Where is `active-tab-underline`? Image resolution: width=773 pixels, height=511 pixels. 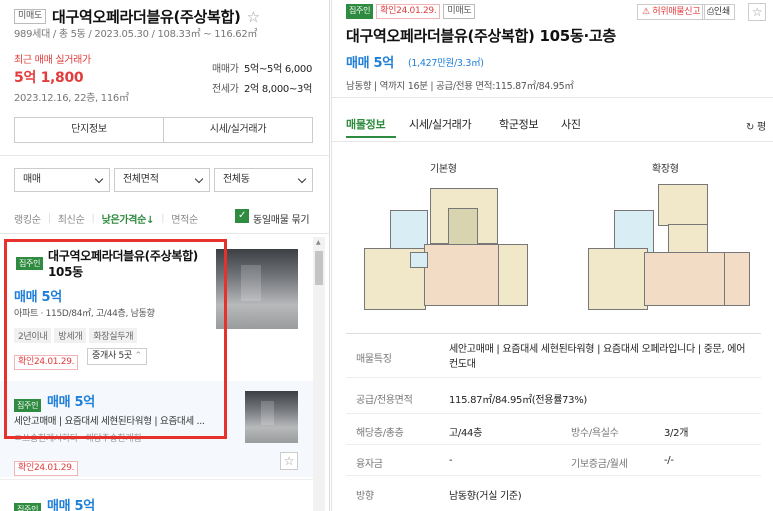
active-tab-underline is located at coordinates (371, 137).